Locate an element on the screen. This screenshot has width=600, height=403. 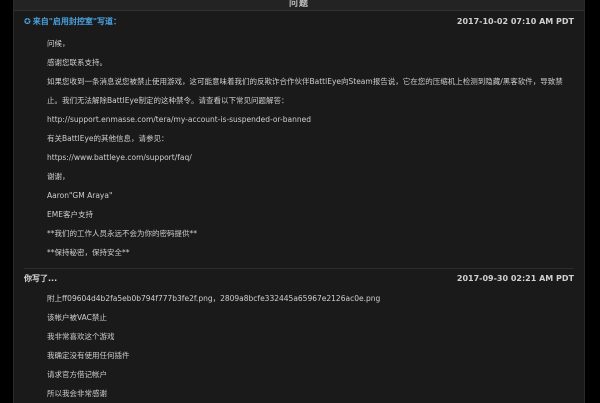
message-line: 我非常喜欢这个游戏 is located at coordinates (81, 336).